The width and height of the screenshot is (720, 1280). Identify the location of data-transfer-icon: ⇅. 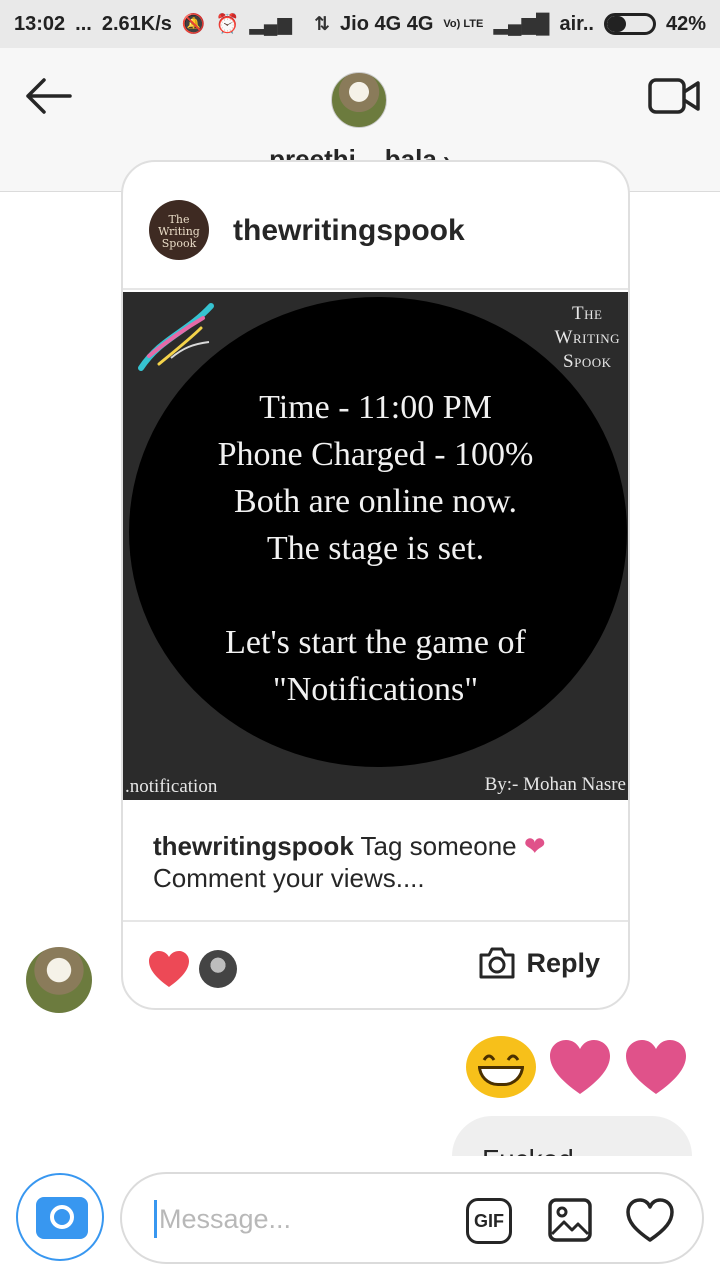
(322, 24).